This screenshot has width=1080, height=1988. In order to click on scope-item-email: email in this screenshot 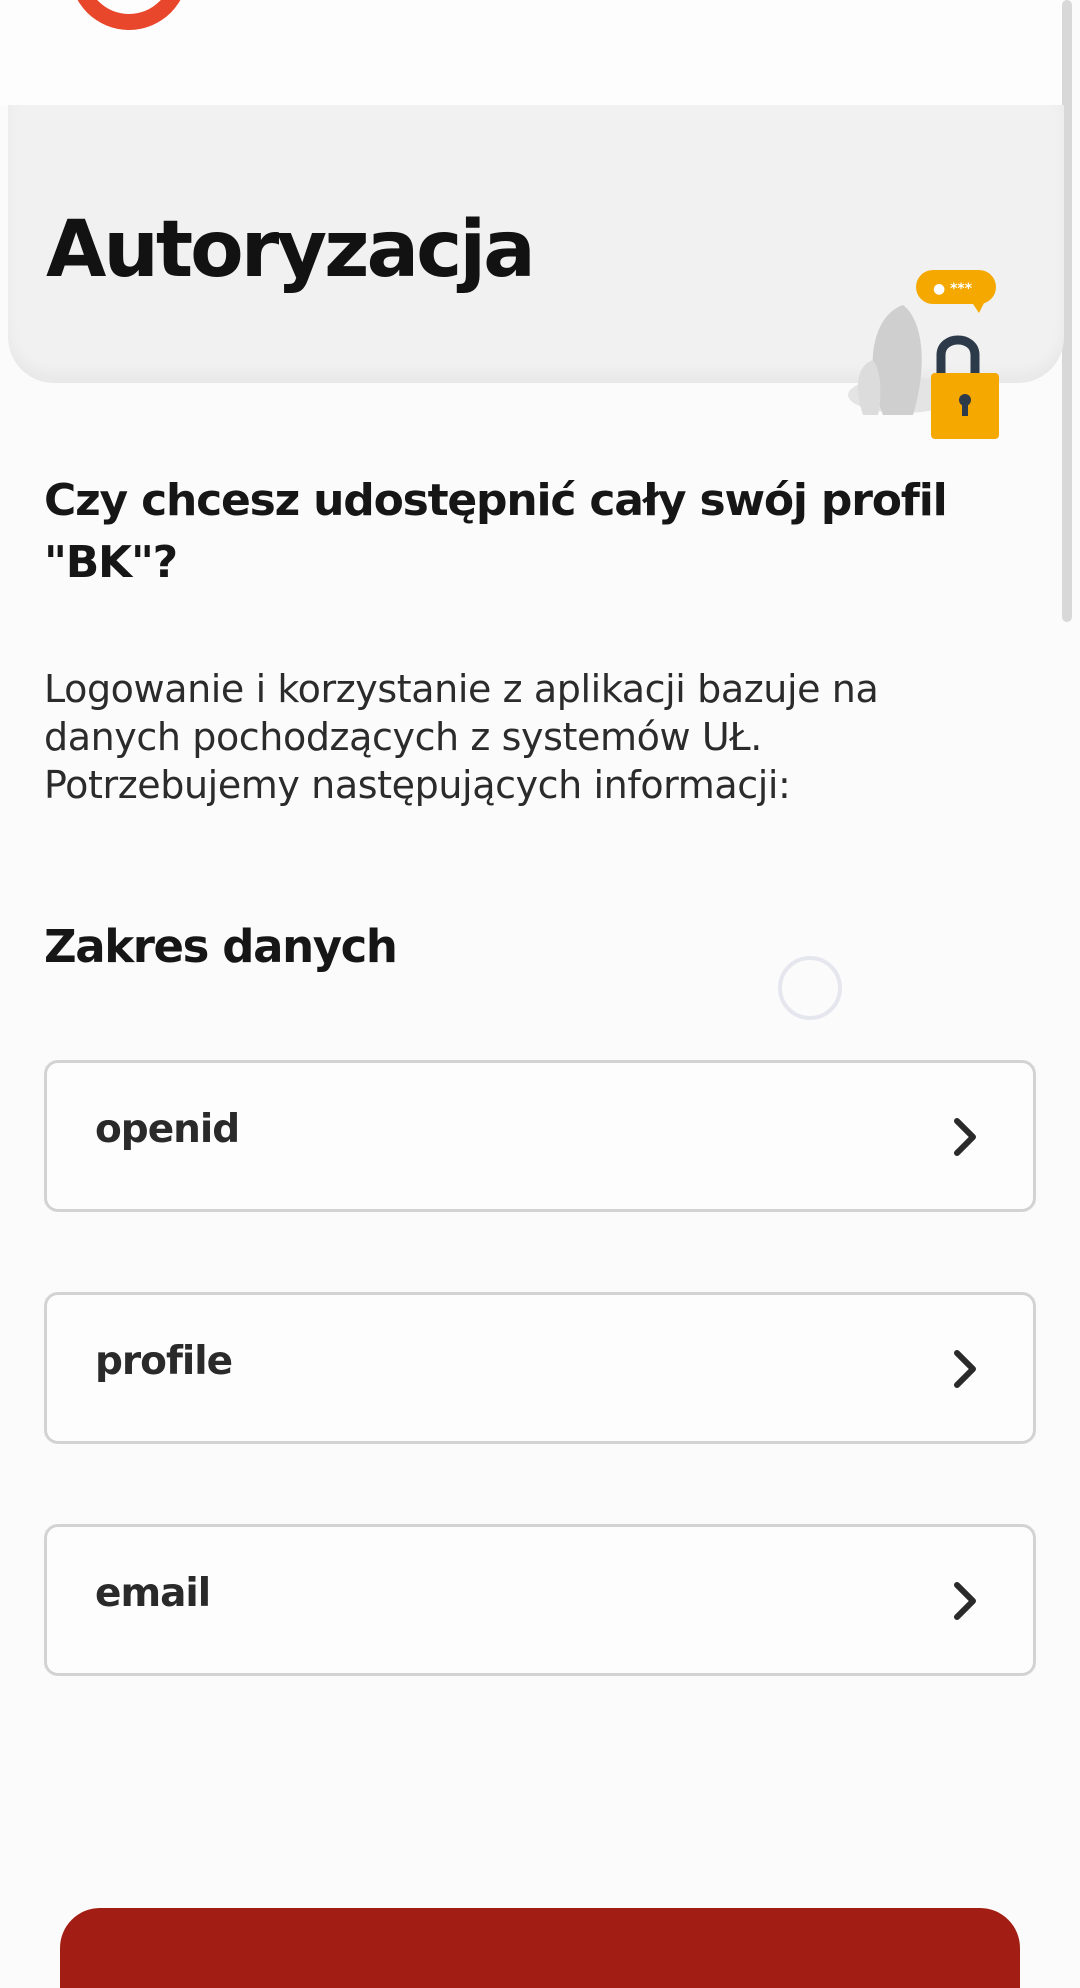, I will do `click(540, 1600)`.